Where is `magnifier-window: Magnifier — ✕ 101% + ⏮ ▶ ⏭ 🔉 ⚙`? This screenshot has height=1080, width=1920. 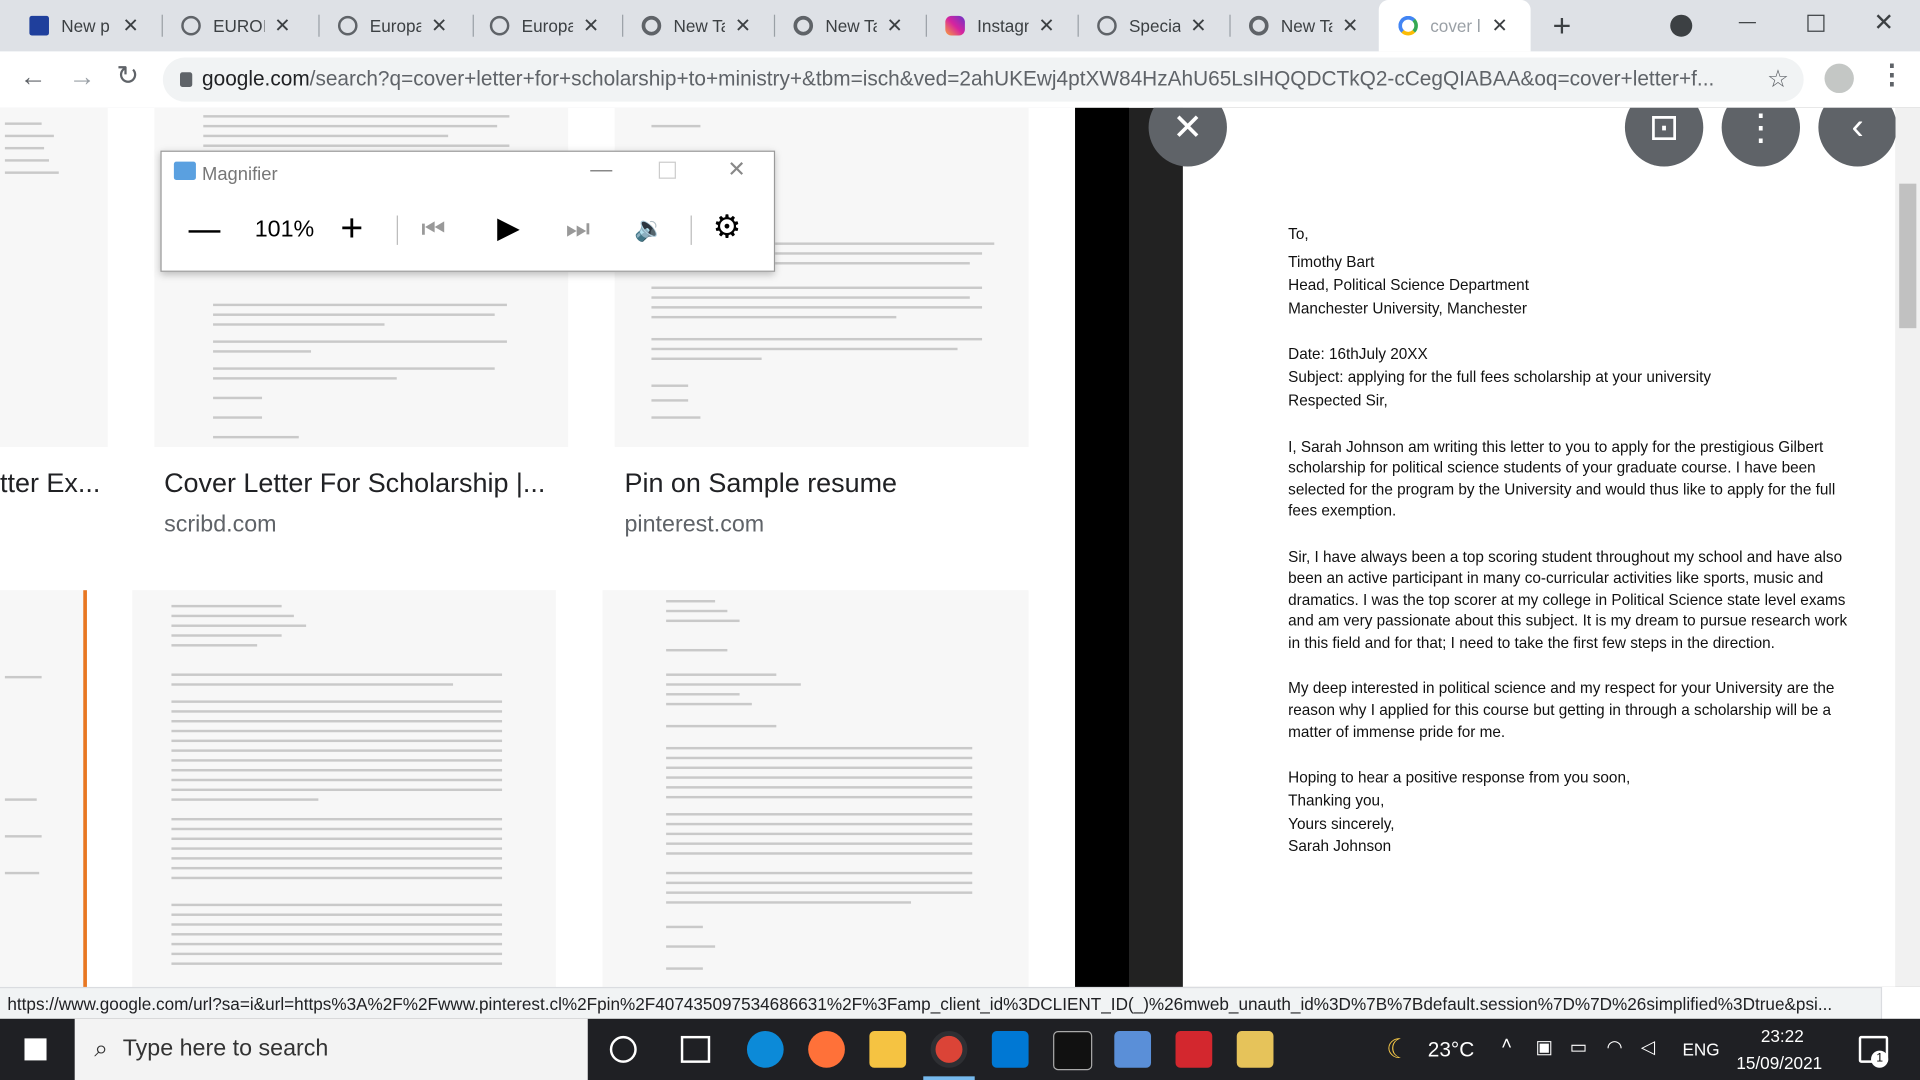
magnifier-window: Magnifier — ✕ 101% + ⏮ ▶ ⏭ 🔉 ⚙ is located at coordinates (468, 211).